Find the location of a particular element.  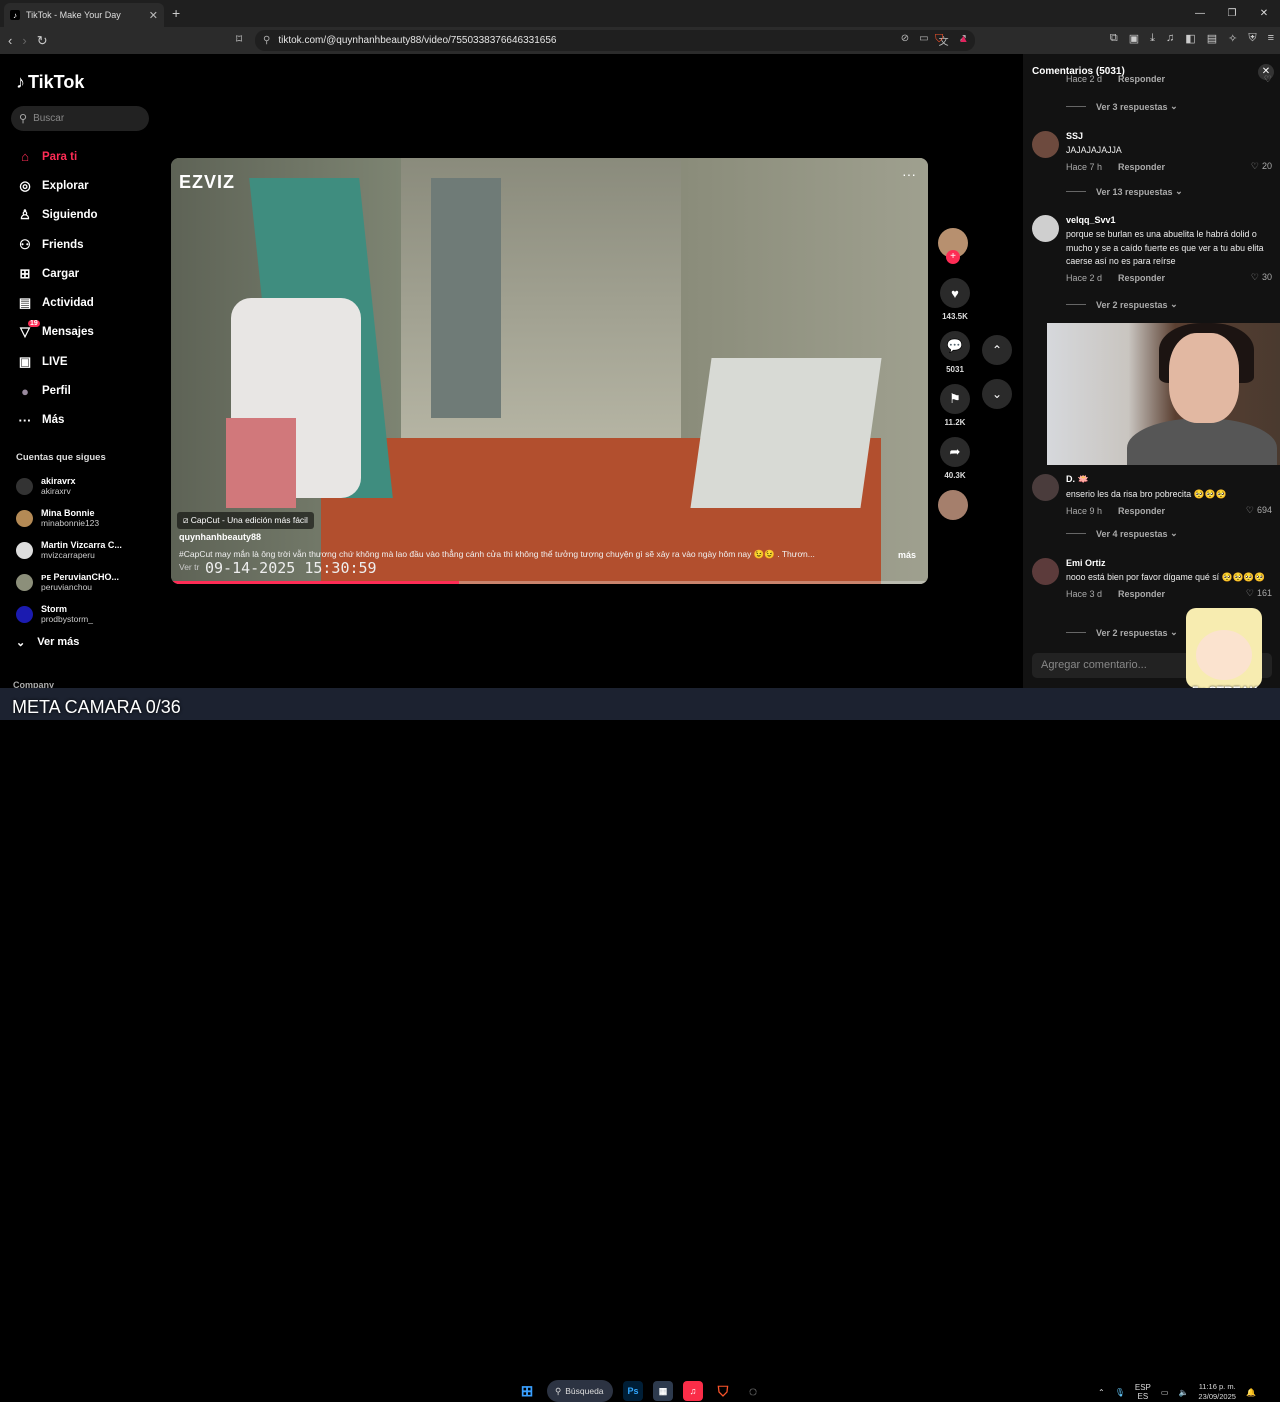

comment-author: SSJ is located at coordinates (1169, 136).